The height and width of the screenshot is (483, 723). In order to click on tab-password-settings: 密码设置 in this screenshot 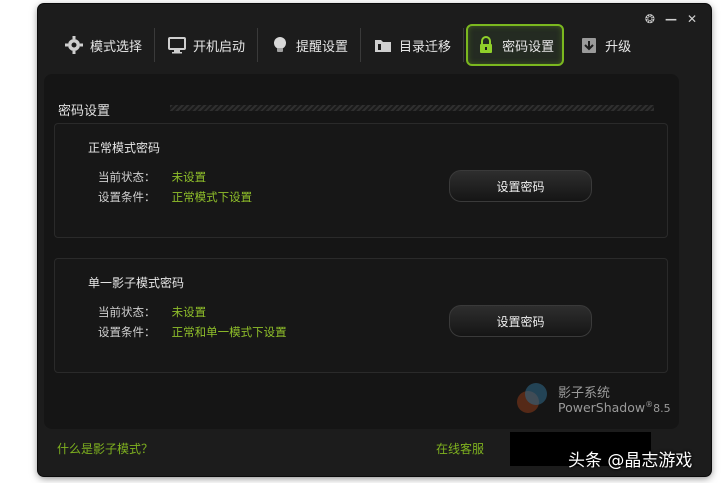, I will do `click(515, 45)`.